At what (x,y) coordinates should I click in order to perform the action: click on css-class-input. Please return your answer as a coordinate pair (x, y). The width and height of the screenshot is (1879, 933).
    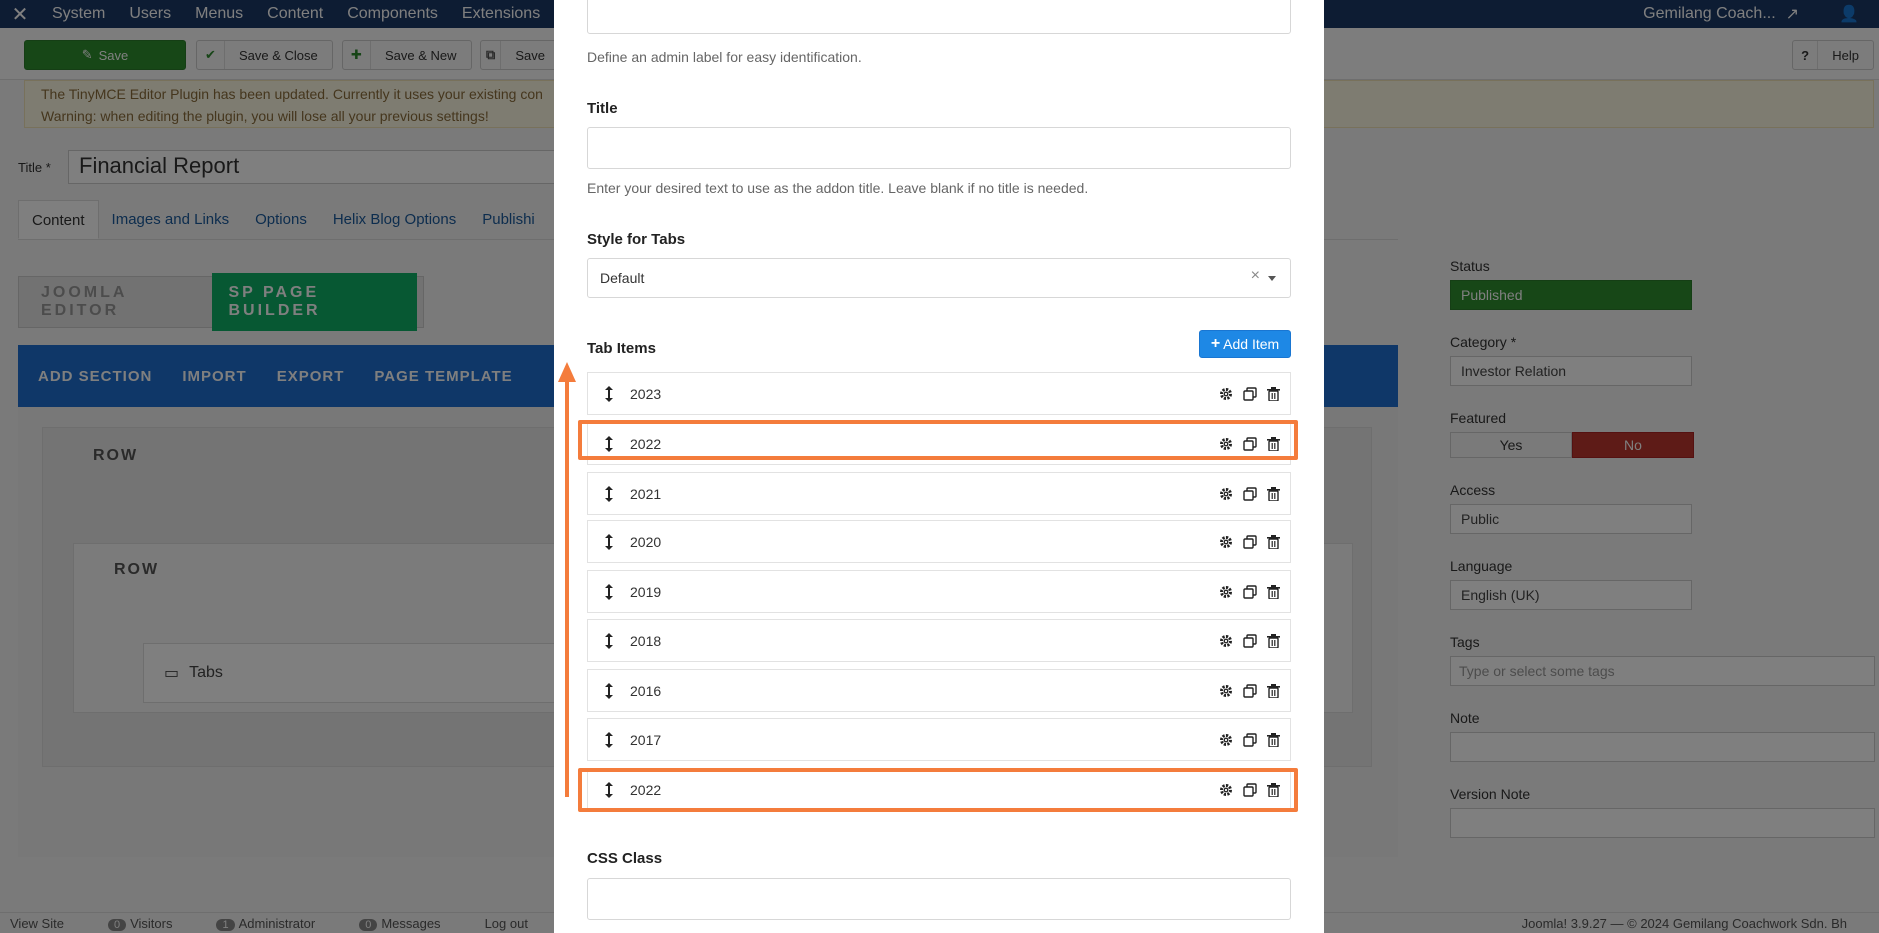
    Looking at the image, I should click on (939, 899).